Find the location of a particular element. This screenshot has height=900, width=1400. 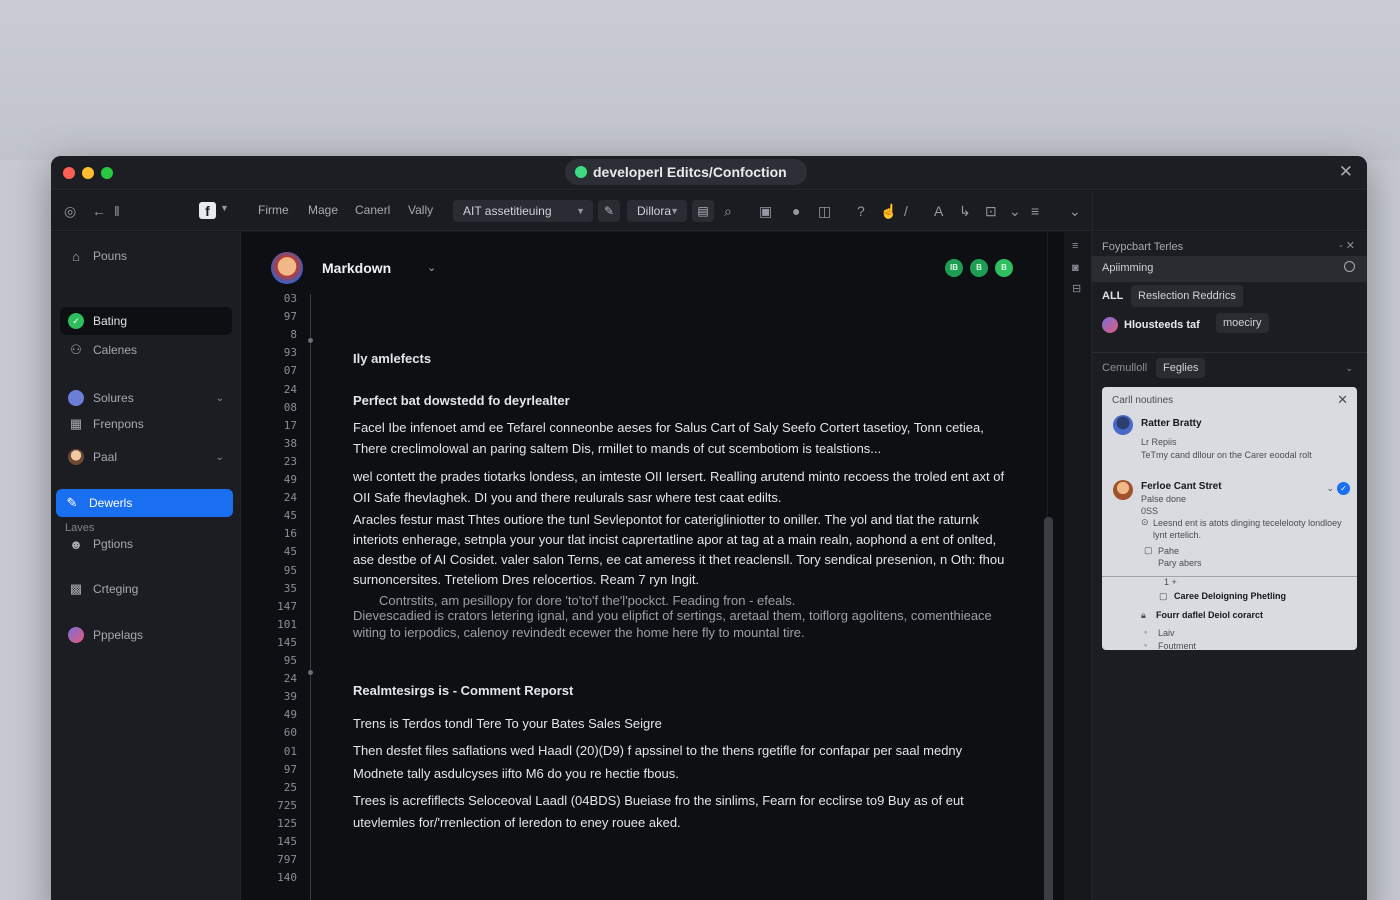

link-icon: ↳ is located at coordinates (965, 211).